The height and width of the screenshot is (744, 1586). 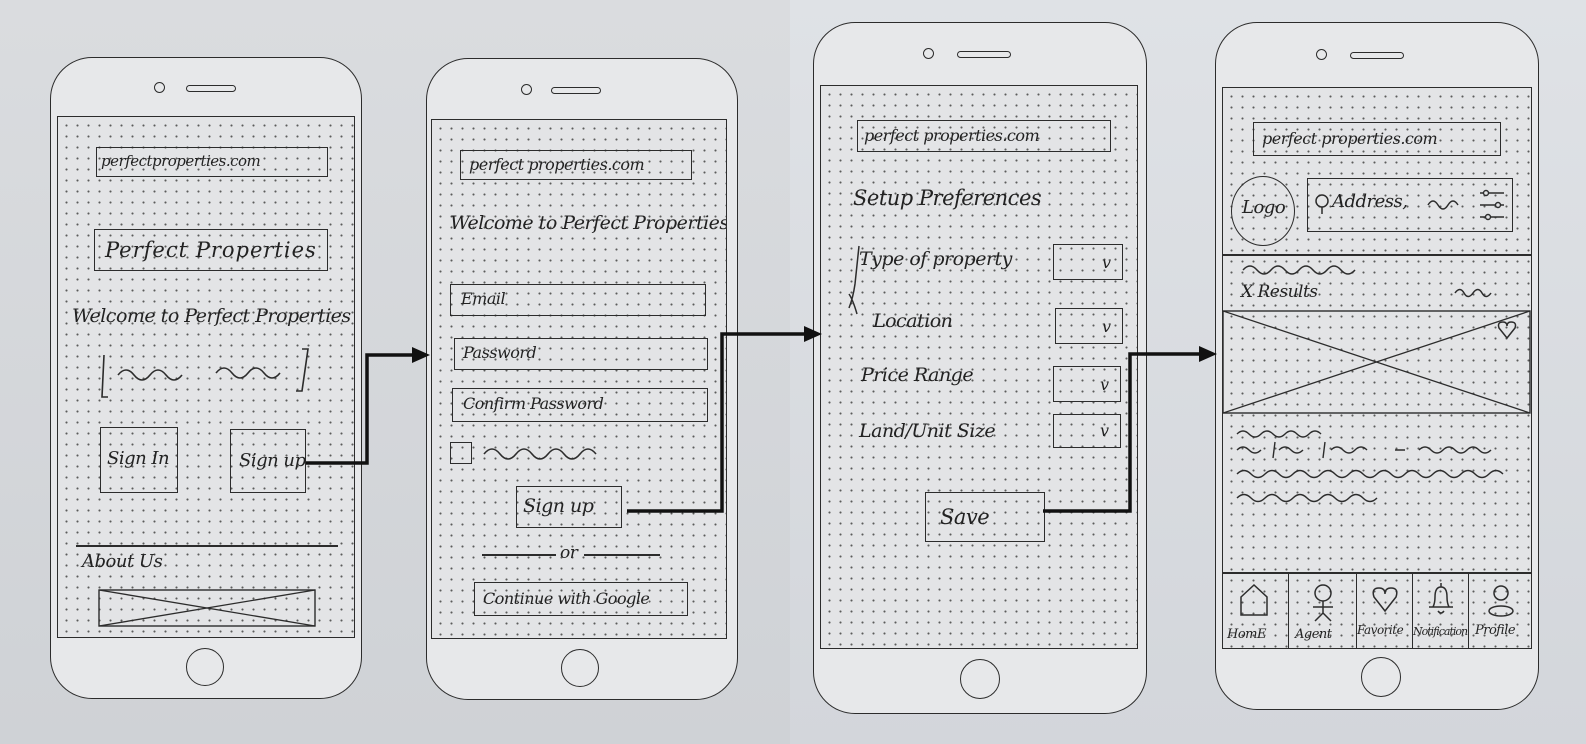 I want to click on bottom-nav: HomE Agent Favorite Notification Profile, so click(x=1377, y=610).